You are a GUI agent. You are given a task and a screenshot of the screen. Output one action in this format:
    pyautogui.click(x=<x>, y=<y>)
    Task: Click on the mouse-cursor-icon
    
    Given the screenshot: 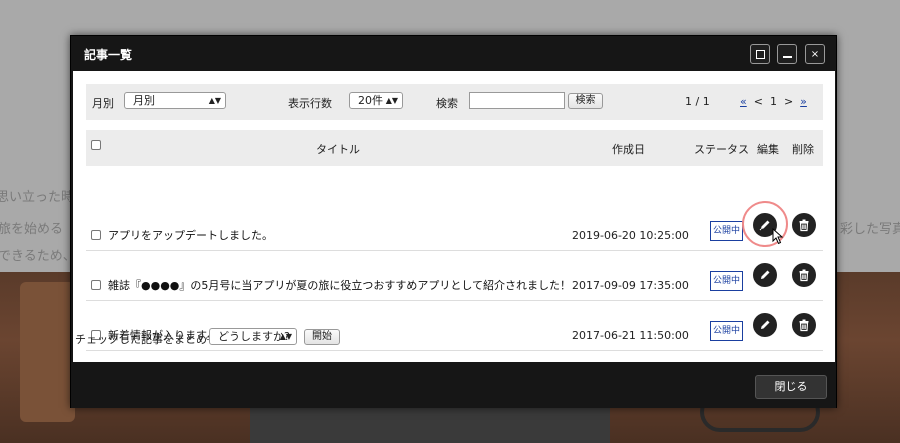 What is the action you would take?
    pyautogui.click(x=778, y=236)
    